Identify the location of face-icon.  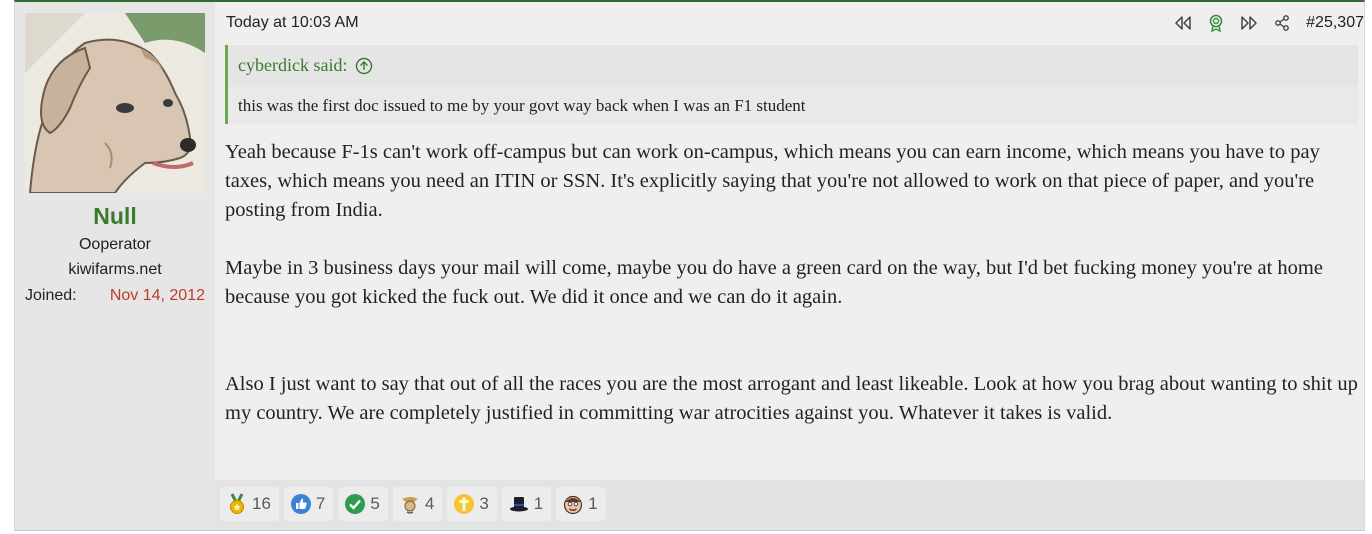
(573, 505).